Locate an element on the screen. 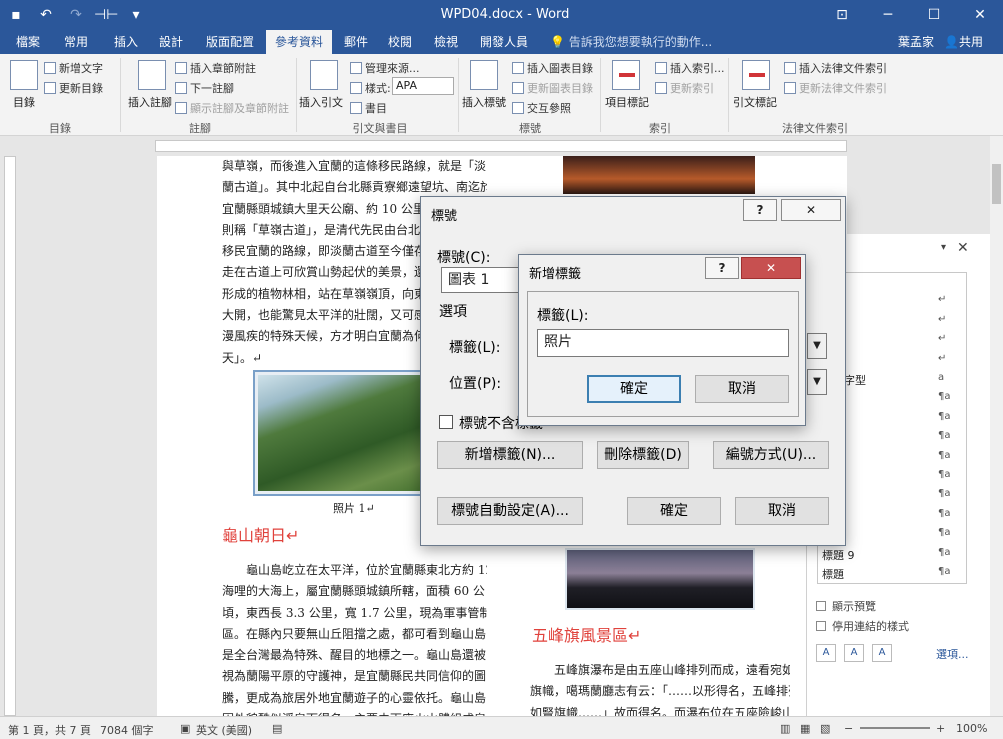  tab-review: 校閱 is located at coordinates (400, 42).